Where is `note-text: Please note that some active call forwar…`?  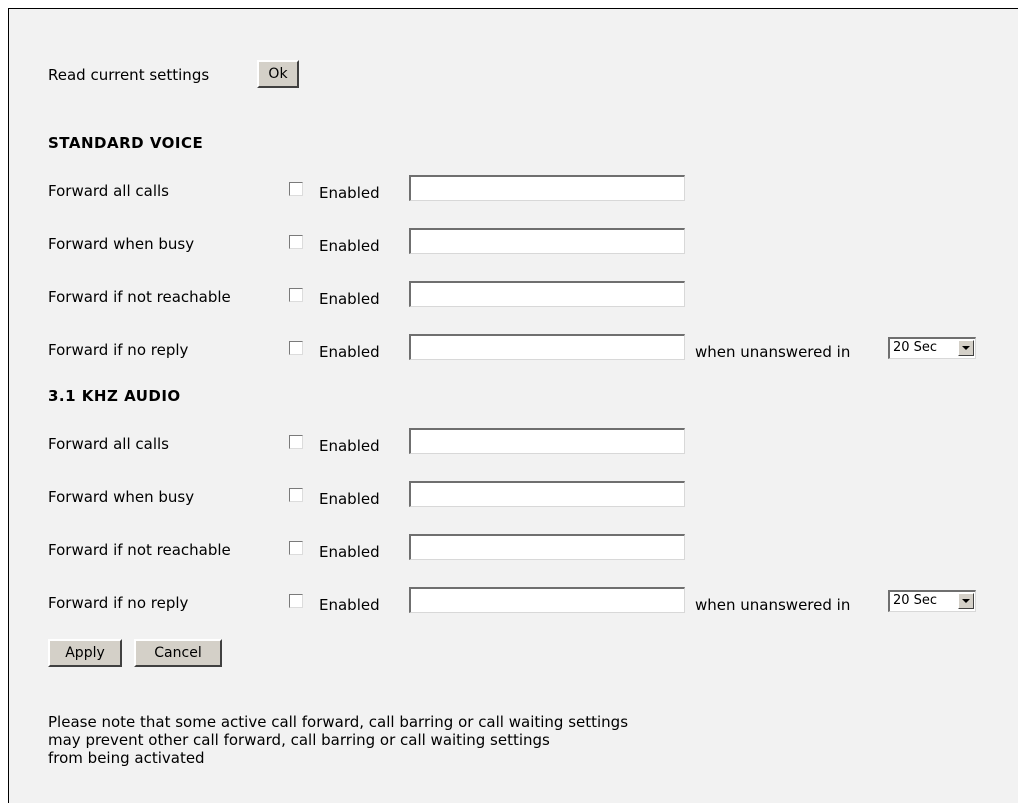
note-text: Please note that some active call forwar… is located at coordinates (338, 740).